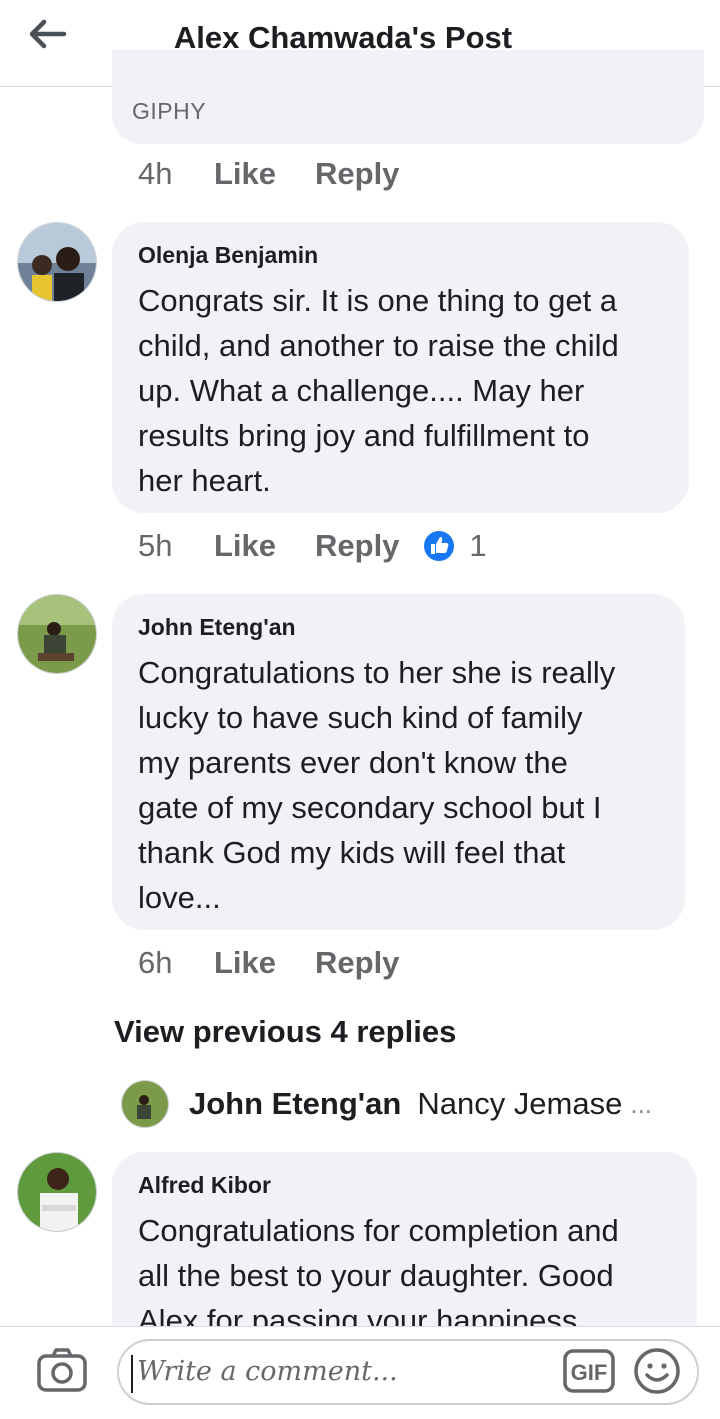 The width and height of the screenshot is (720, 1419). I want to click on giphy-attachment: GIPHY, so click(408, 97).